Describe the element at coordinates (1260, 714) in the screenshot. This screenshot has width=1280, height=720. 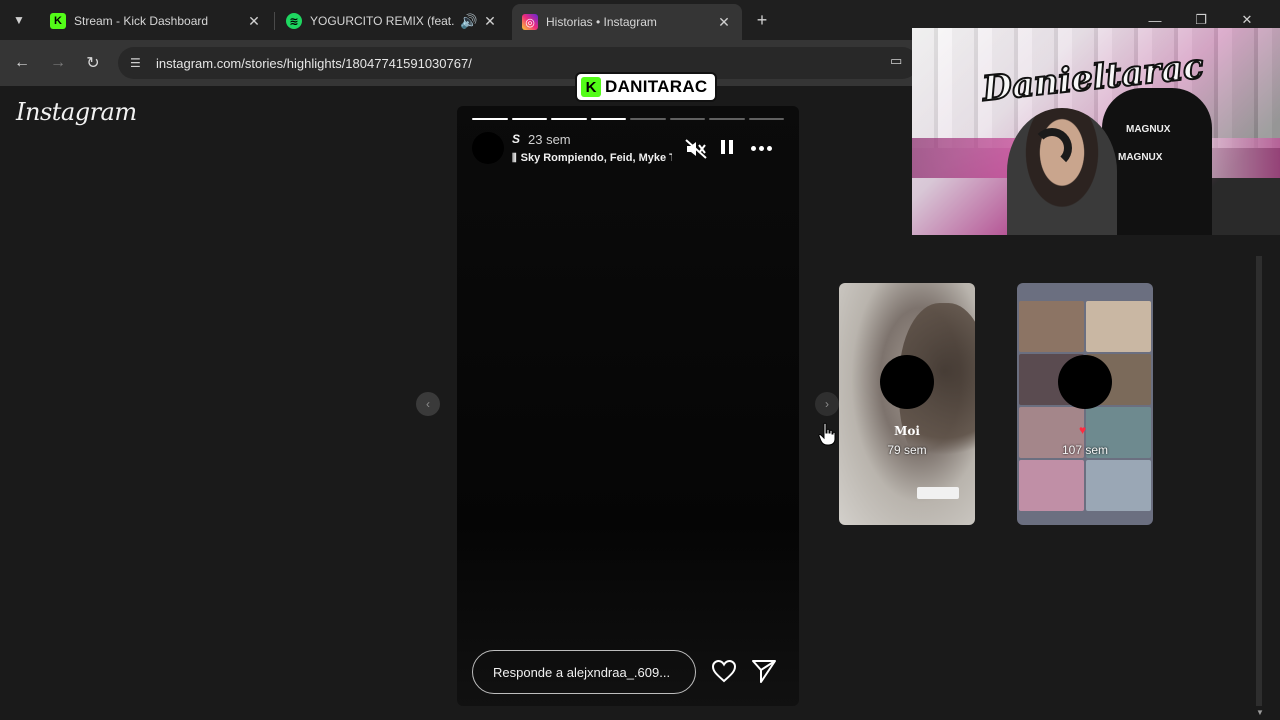
I see `scroll-down-icon: ▼` at that location.